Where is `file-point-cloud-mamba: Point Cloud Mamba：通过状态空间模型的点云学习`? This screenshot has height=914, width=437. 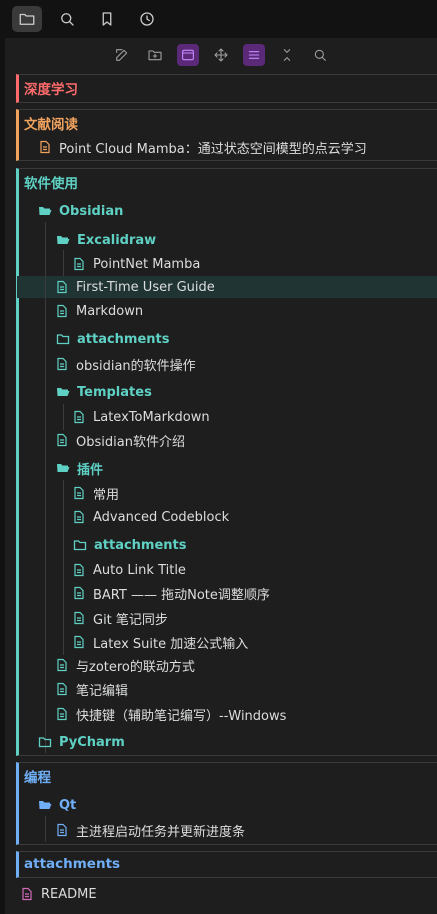 file-point-cloud-mamba: Point Cloud Mamba：通过状态空间模型的点云学习 is located at coordinates (202, 147).